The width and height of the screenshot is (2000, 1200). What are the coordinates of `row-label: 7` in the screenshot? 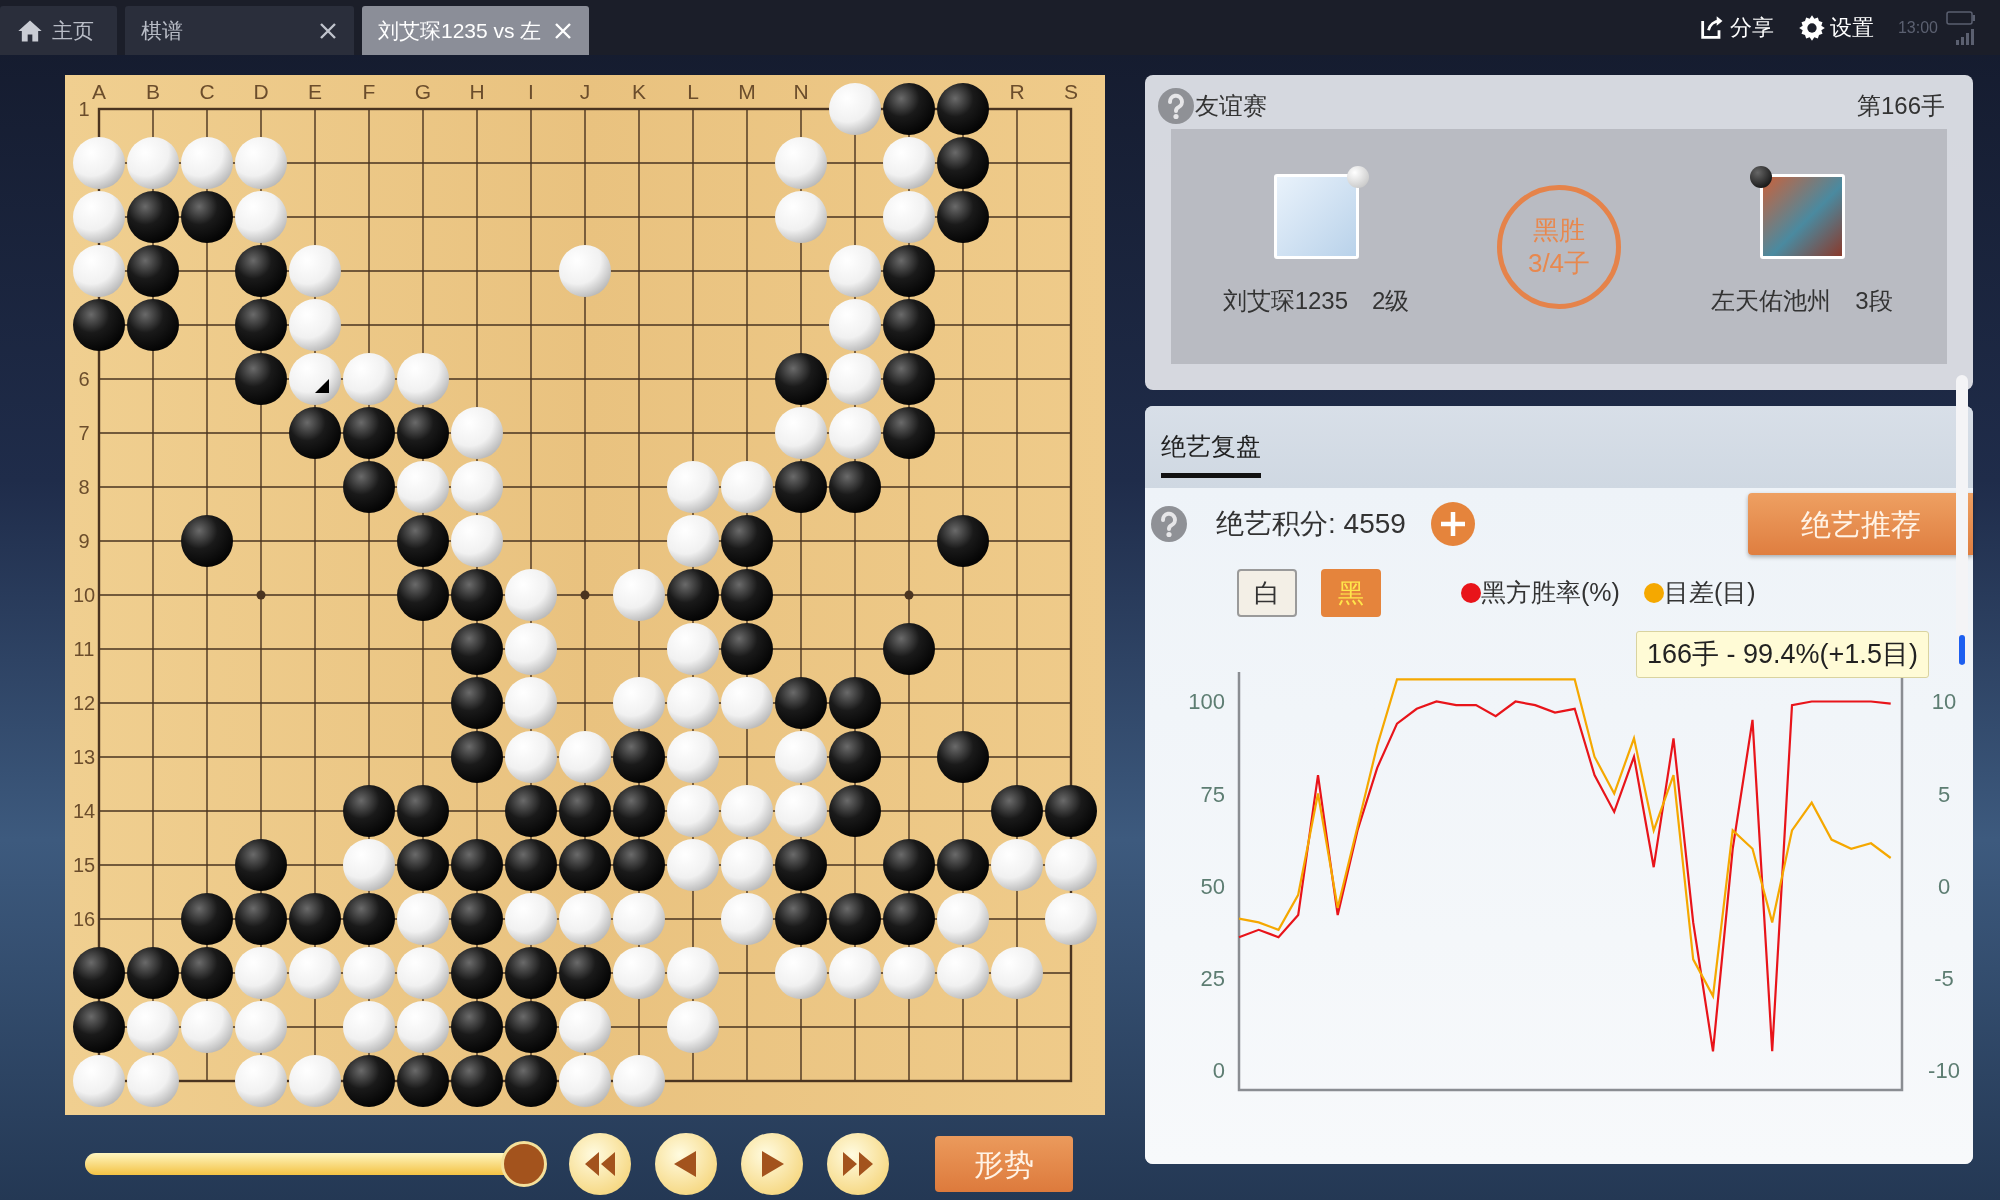 It's located at (84, 433).